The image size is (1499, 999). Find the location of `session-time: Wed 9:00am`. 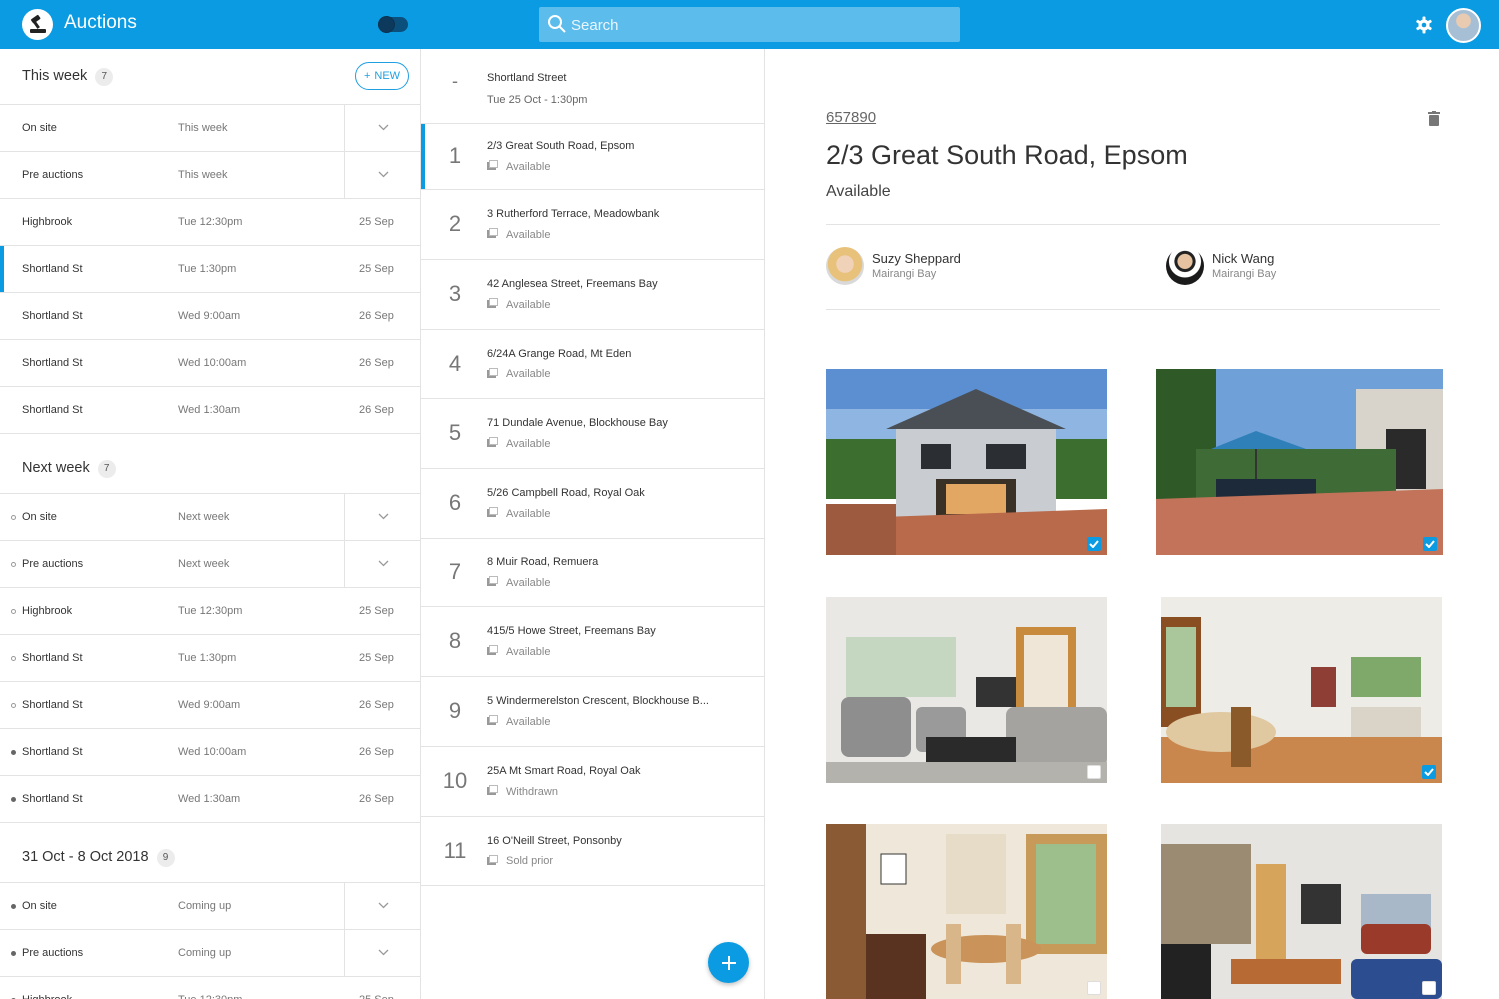

session-time: Wed 9:00am is located at coordinates (209, 316).